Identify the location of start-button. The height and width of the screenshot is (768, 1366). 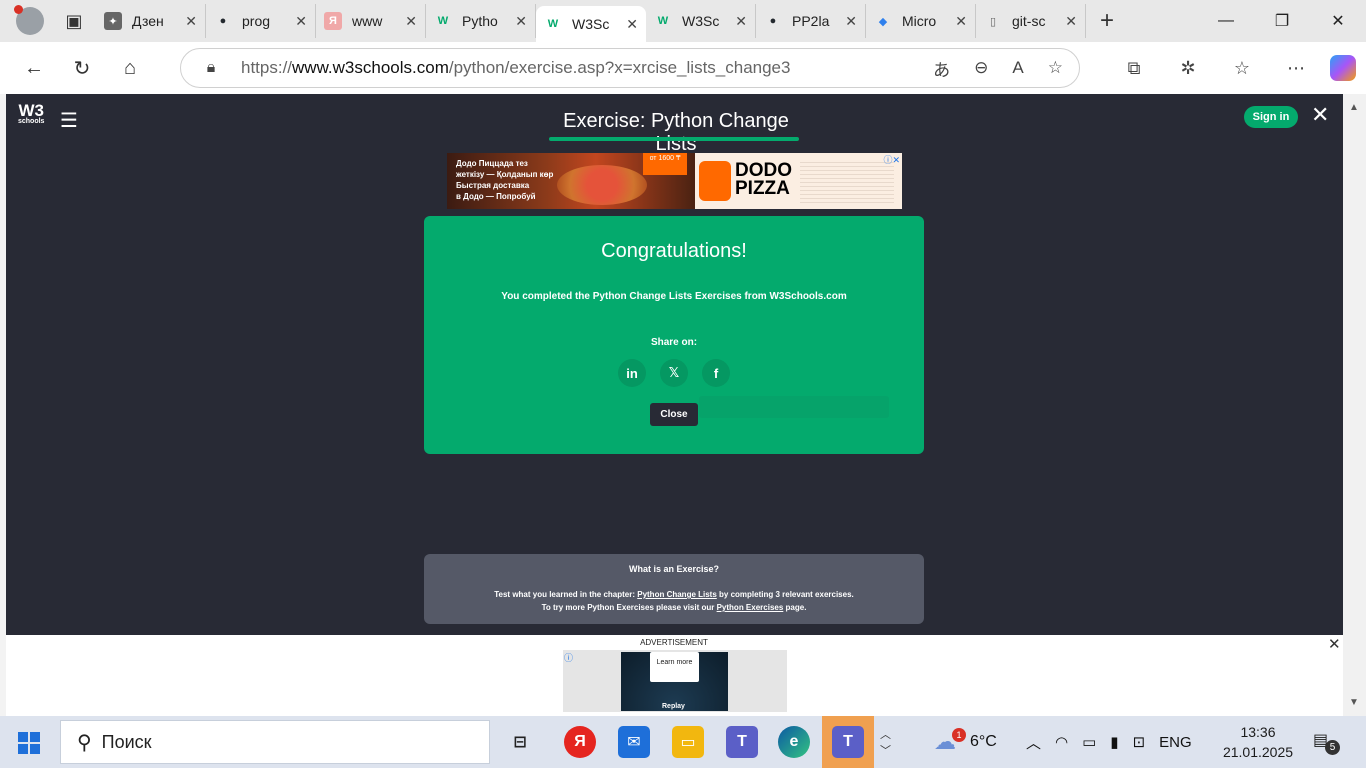
(29, 743).